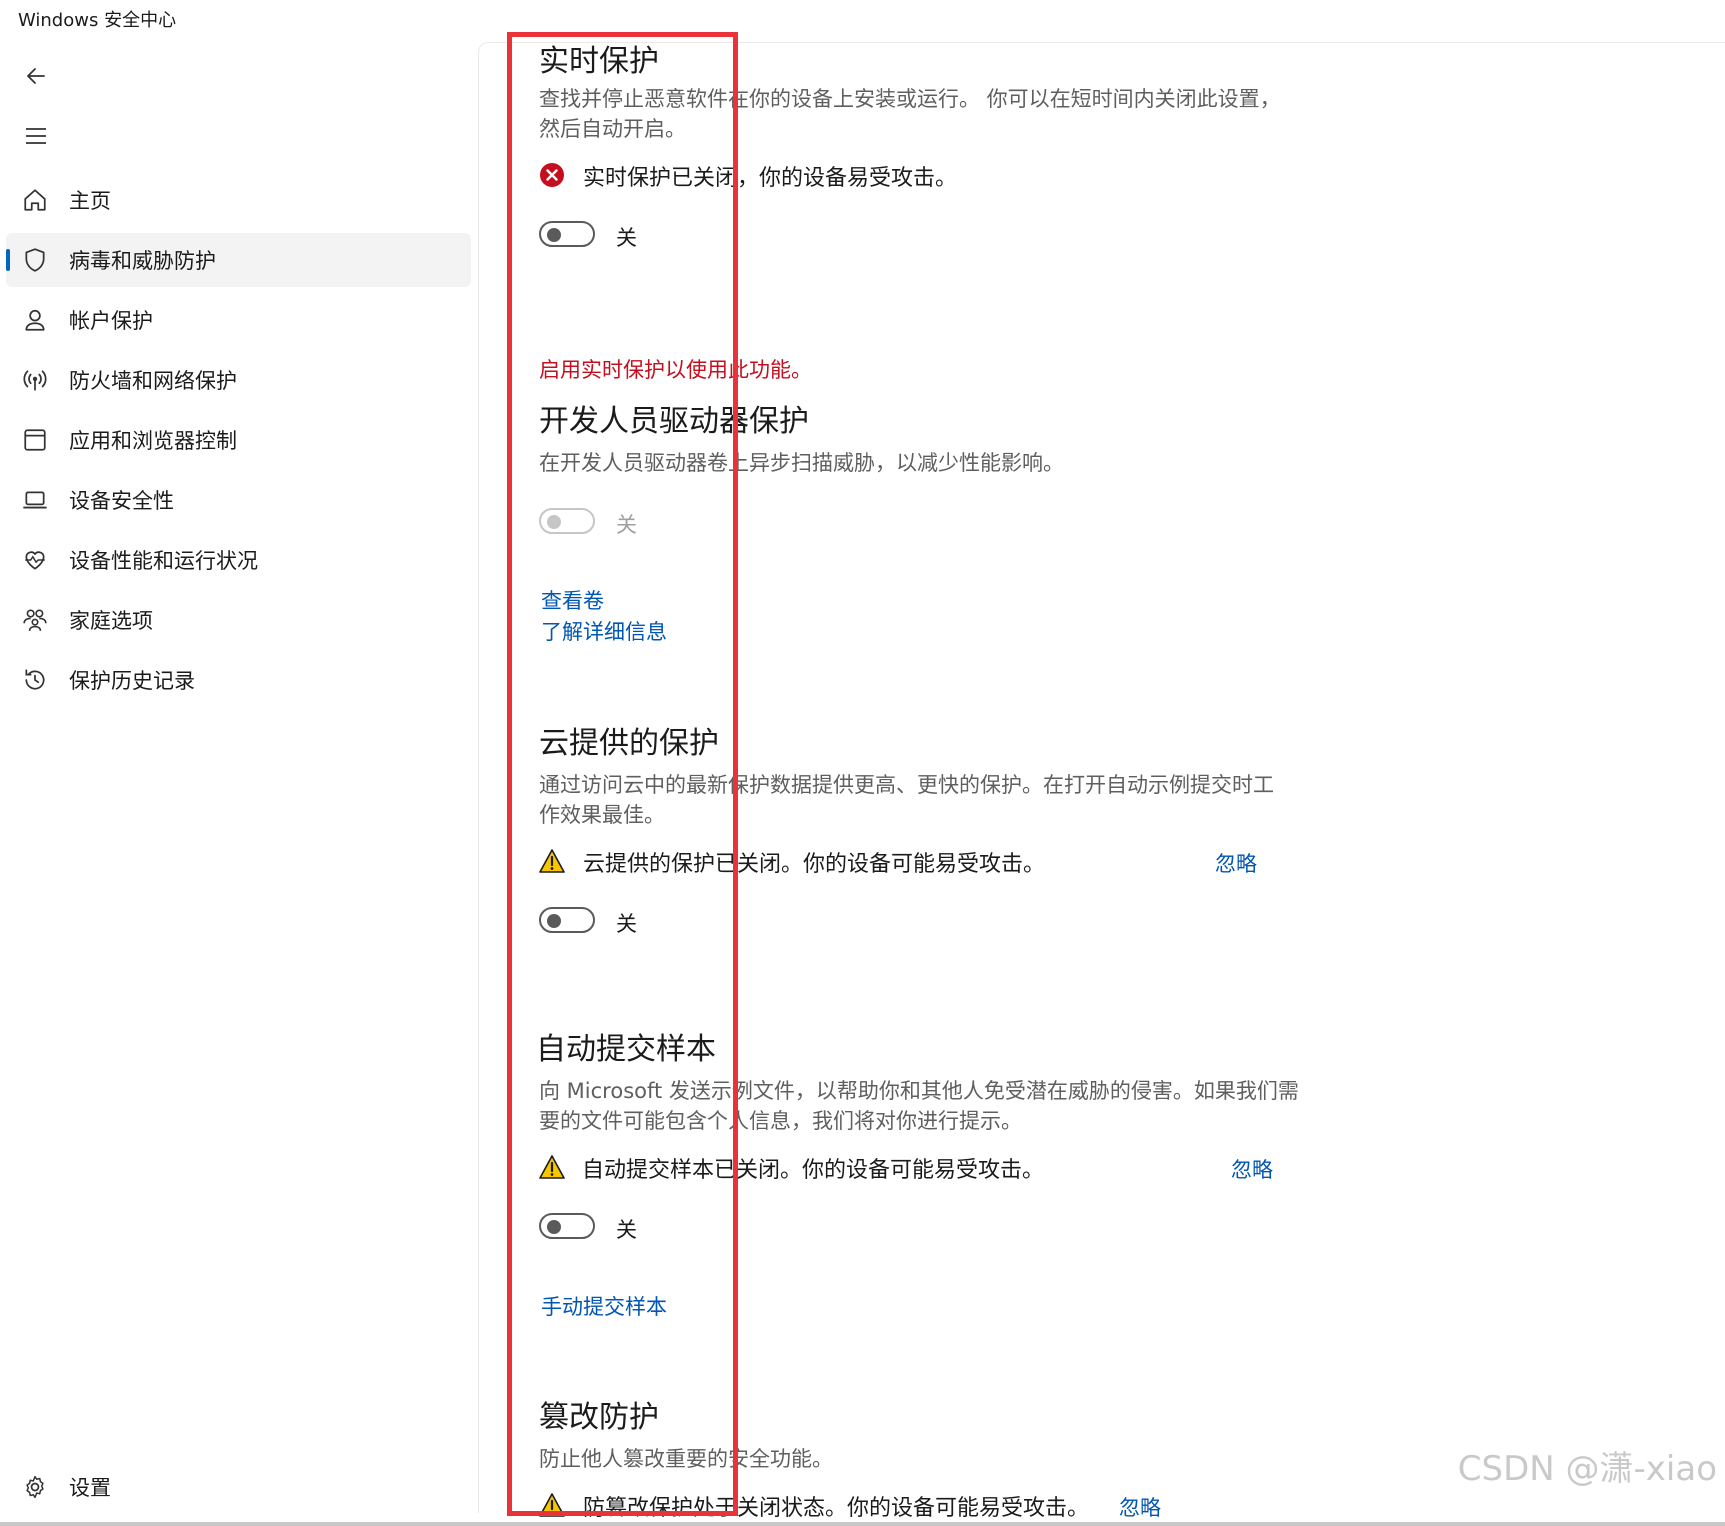 The height and width of the screenshot is (1526, 1725). I want to click on nav-item-firewall: 防火墙和网络保护, so click(238, 380).